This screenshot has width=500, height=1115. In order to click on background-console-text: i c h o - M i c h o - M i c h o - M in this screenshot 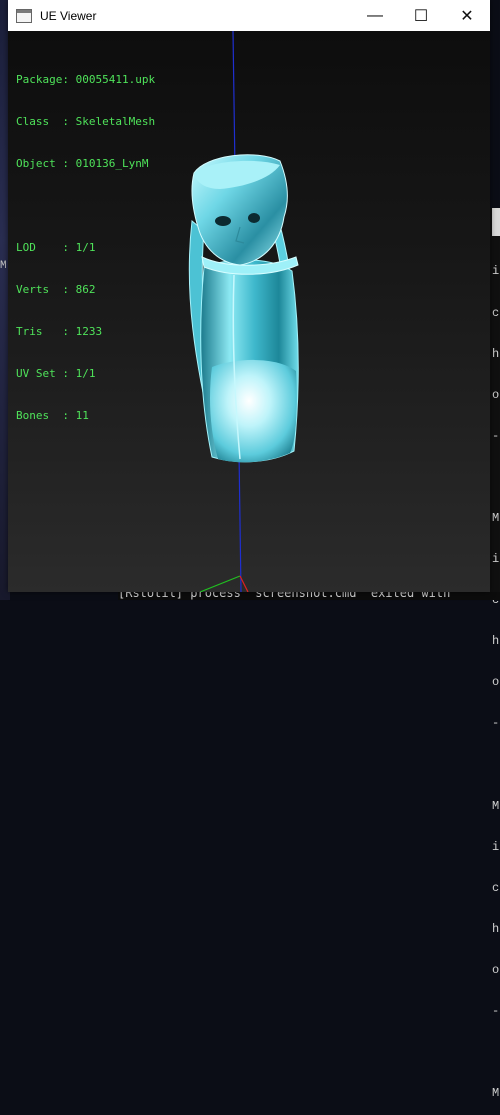, I will do `click(496, 676)`.